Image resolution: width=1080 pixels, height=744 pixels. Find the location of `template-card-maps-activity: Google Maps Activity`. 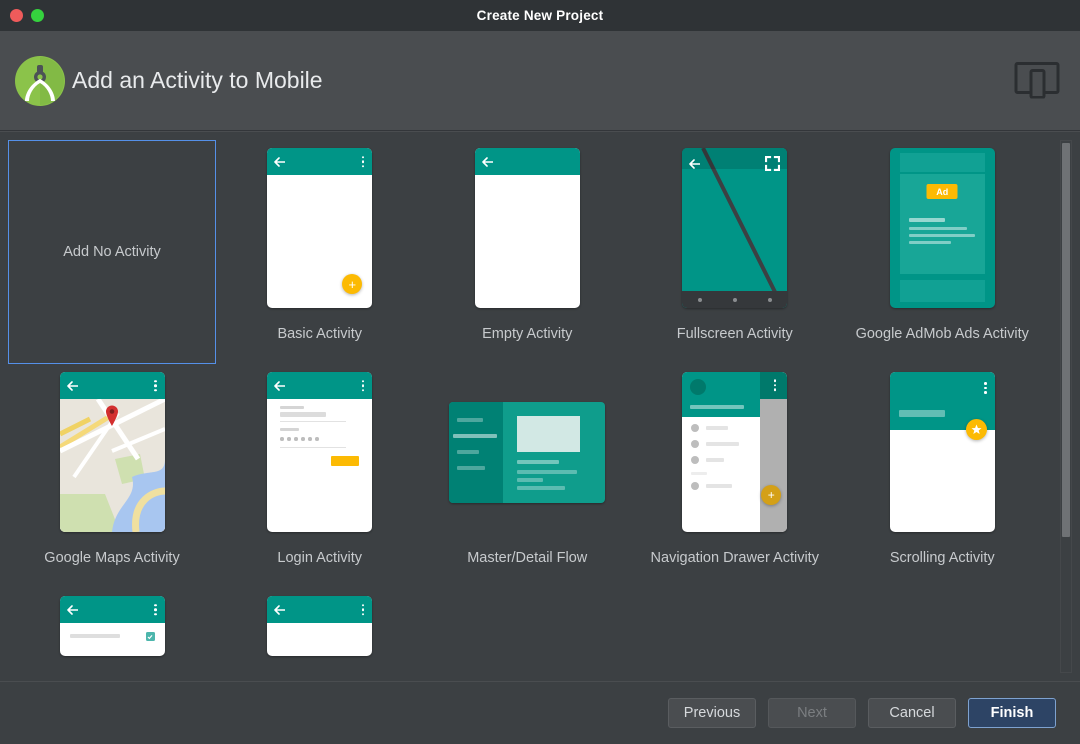

template-card-maps-activity: Google Maps Activity is located at coordinates (112, 476).